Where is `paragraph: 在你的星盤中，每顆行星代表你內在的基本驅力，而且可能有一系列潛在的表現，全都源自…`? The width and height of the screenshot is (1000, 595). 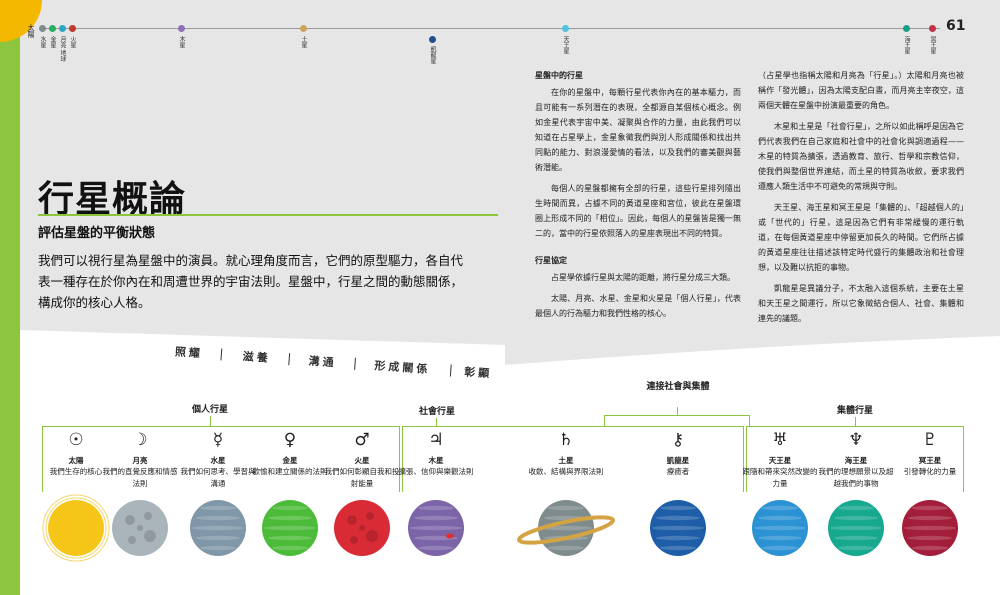
paragraph: 在你的星盤中，每顆行星代表你內在的基本驅力，而且可能有一系列潛在的表現，全都源自… is located at coordinates (638, 130).